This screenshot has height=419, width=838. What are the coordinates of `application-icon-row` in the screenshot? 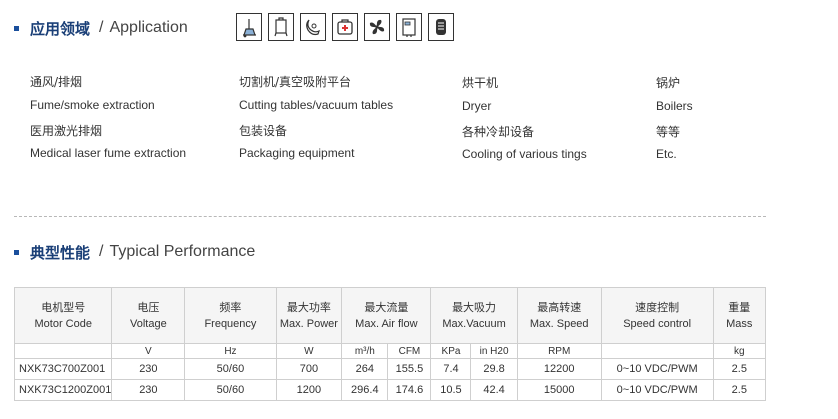 It's located at (348, 27).